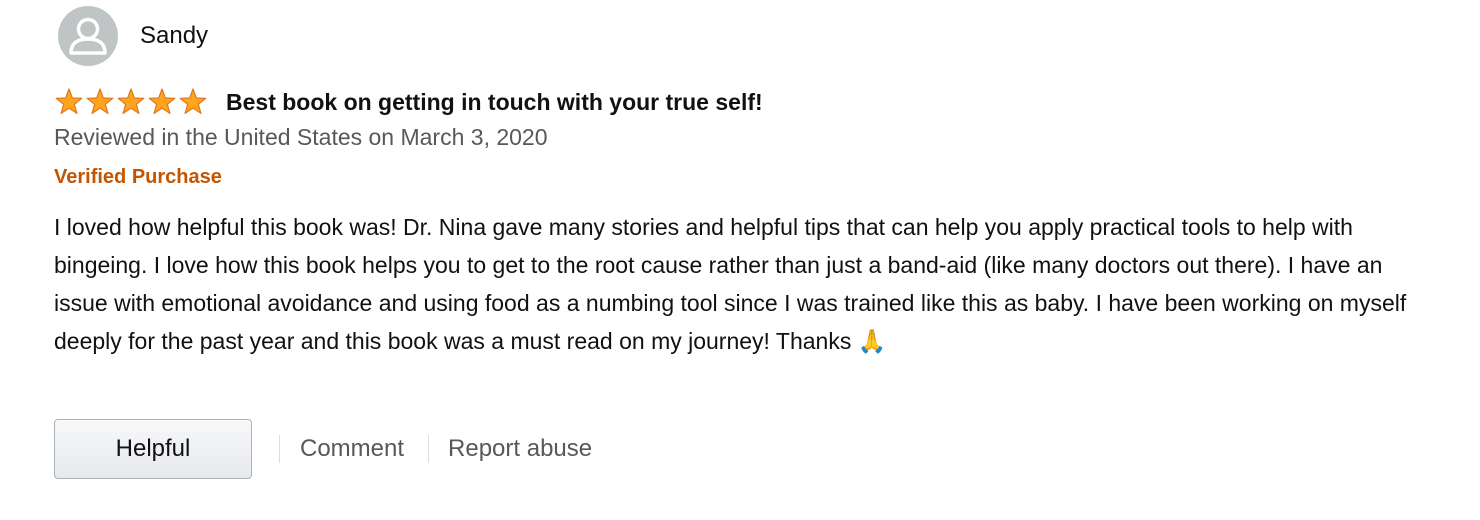  I want to click on verified-purchase-badge: Verified Purchase, so click(138, 177).